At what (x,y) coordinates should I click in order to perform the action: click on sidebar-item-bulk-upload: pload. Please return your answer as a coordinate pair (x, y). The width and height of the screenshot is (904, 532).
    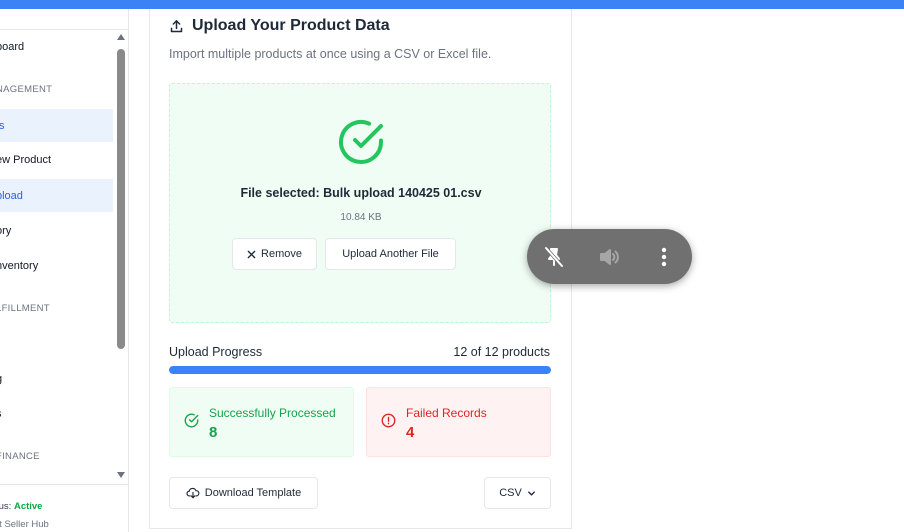
    Looking at the image, I should click on (56, 195).